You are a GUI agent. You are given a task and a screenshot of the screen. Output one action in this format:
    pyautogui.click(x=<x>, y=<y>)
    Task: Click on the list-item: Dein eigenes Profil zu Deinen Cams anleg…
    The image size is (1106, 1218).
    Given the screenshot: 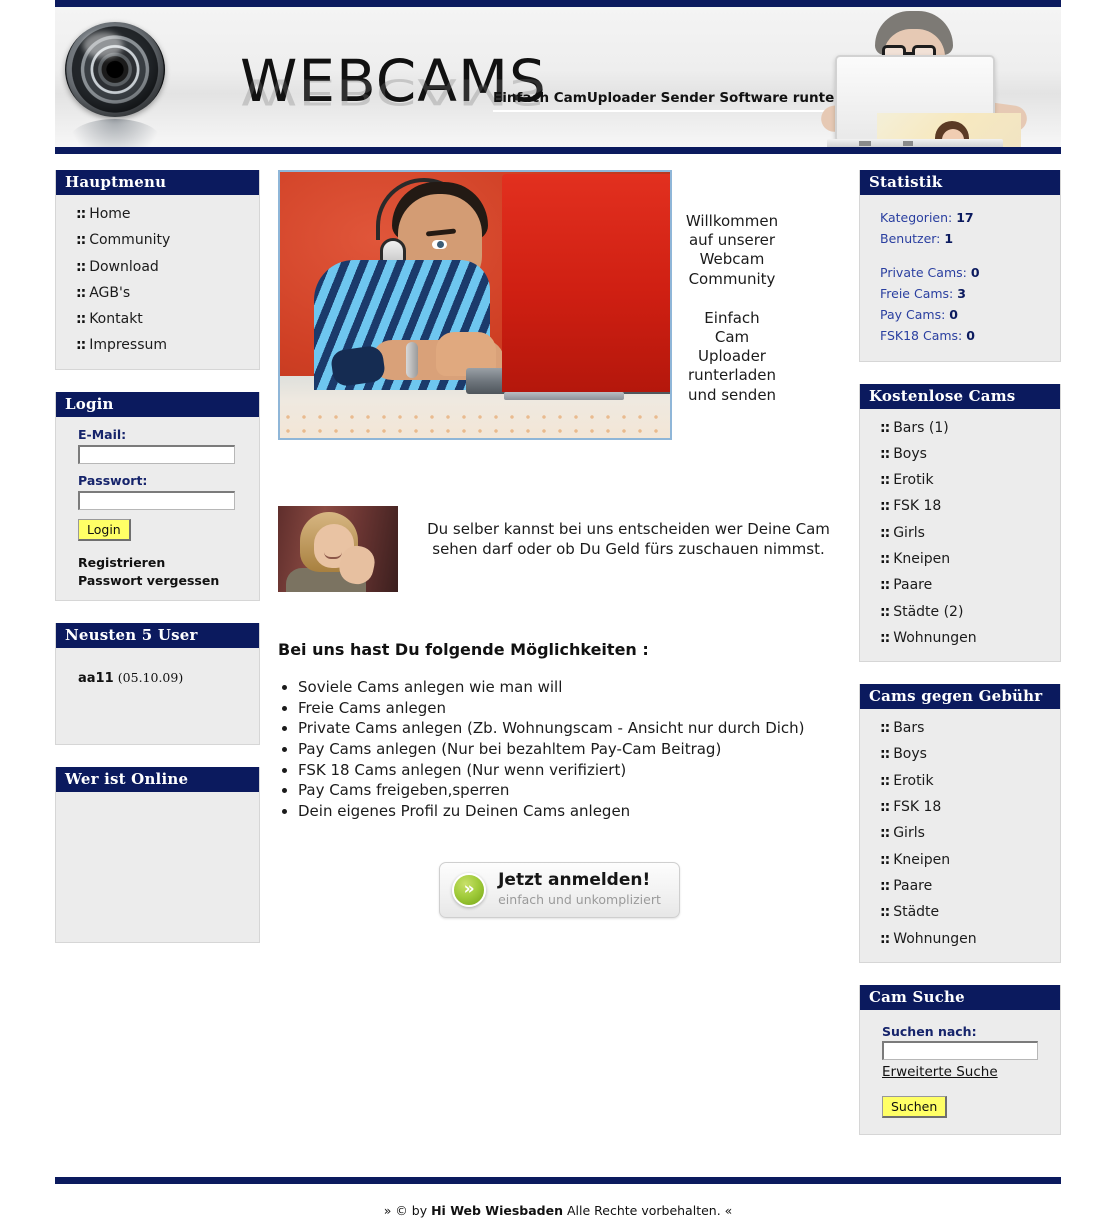 What is the action you would take?
    pyautogui.click(x=569, y=811)
    